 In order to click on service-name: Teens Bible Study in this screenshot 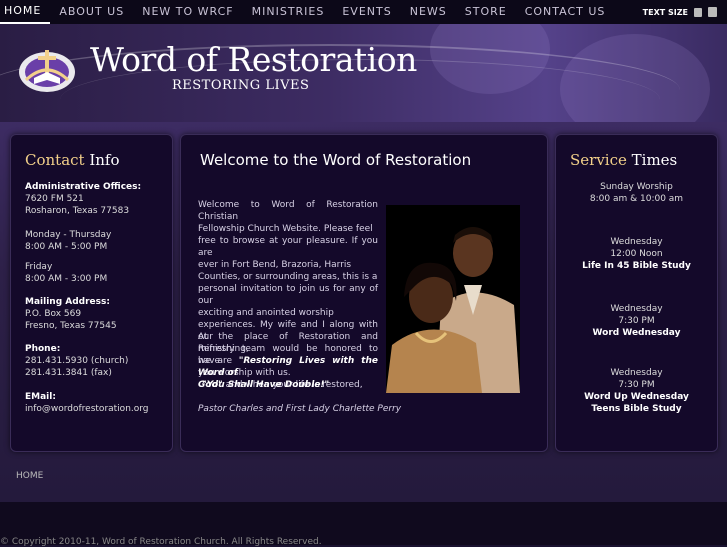, I will do `click(636, 409)`.